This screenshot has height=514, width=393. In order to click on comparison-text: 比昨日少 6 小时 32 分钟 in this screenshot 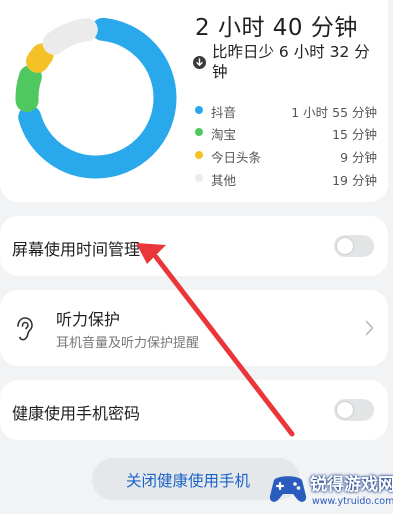, I will do `click(291, 62)`.